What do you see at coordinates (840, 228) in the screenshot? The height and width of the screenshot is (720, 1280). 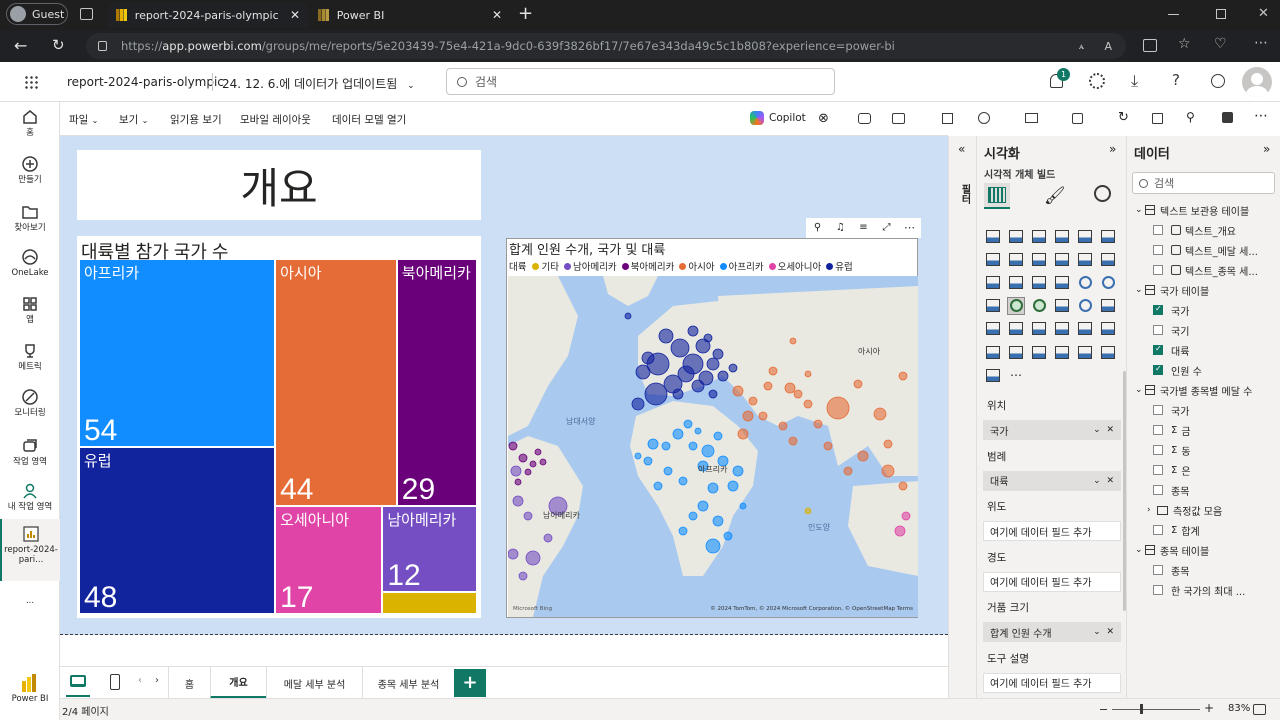 I see `alert-icon: ♫` at bounding box center [840, 228].